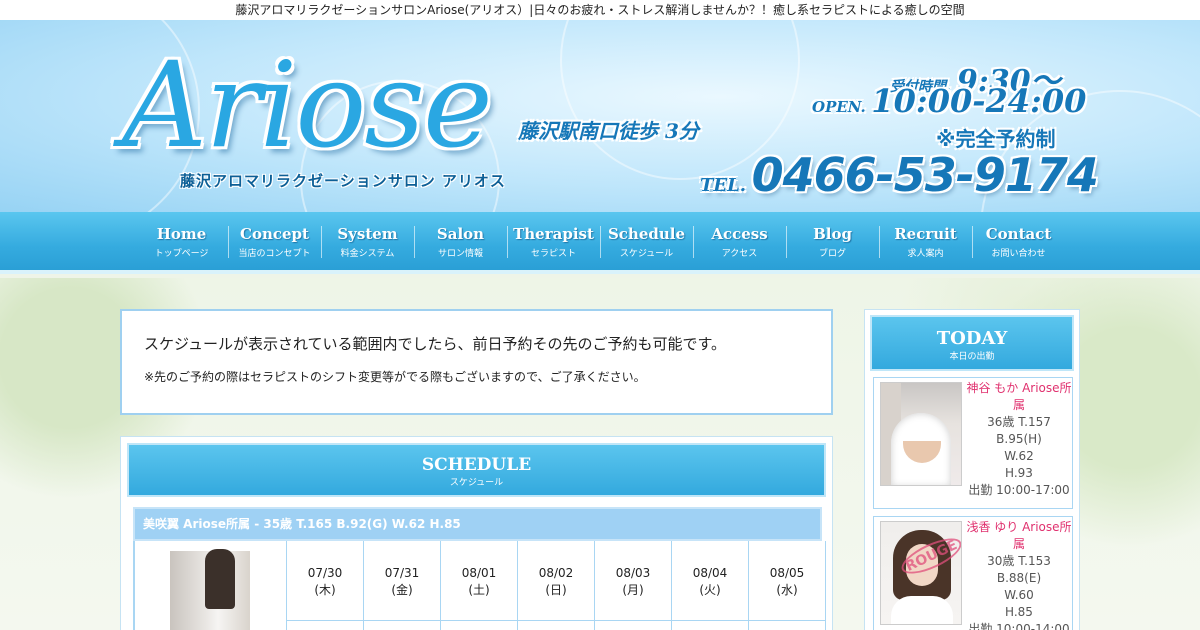  Describe the element at coordinates (633, 573) in the screenshot. I see `day-date: 08/03` at that location.